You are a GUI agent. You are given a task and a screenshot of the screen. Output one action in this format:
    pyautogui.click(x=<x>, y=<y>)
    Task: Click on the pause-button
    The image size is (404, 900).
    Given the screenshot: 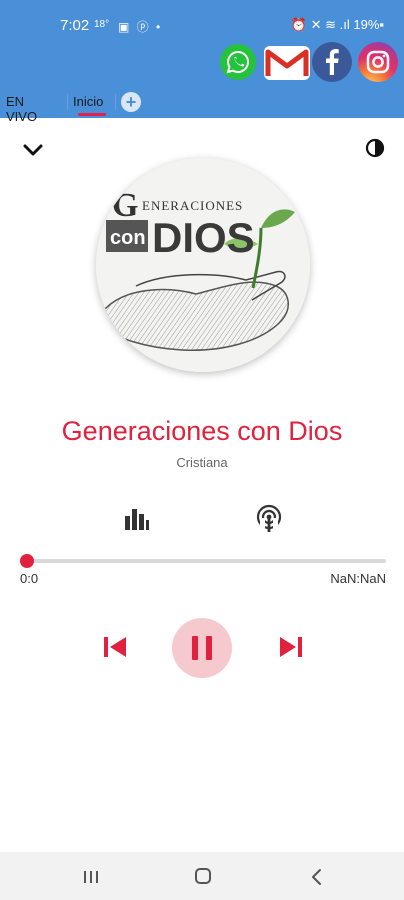 What is the action you would take?
    pyautogui.click(x=202, y=648)
    